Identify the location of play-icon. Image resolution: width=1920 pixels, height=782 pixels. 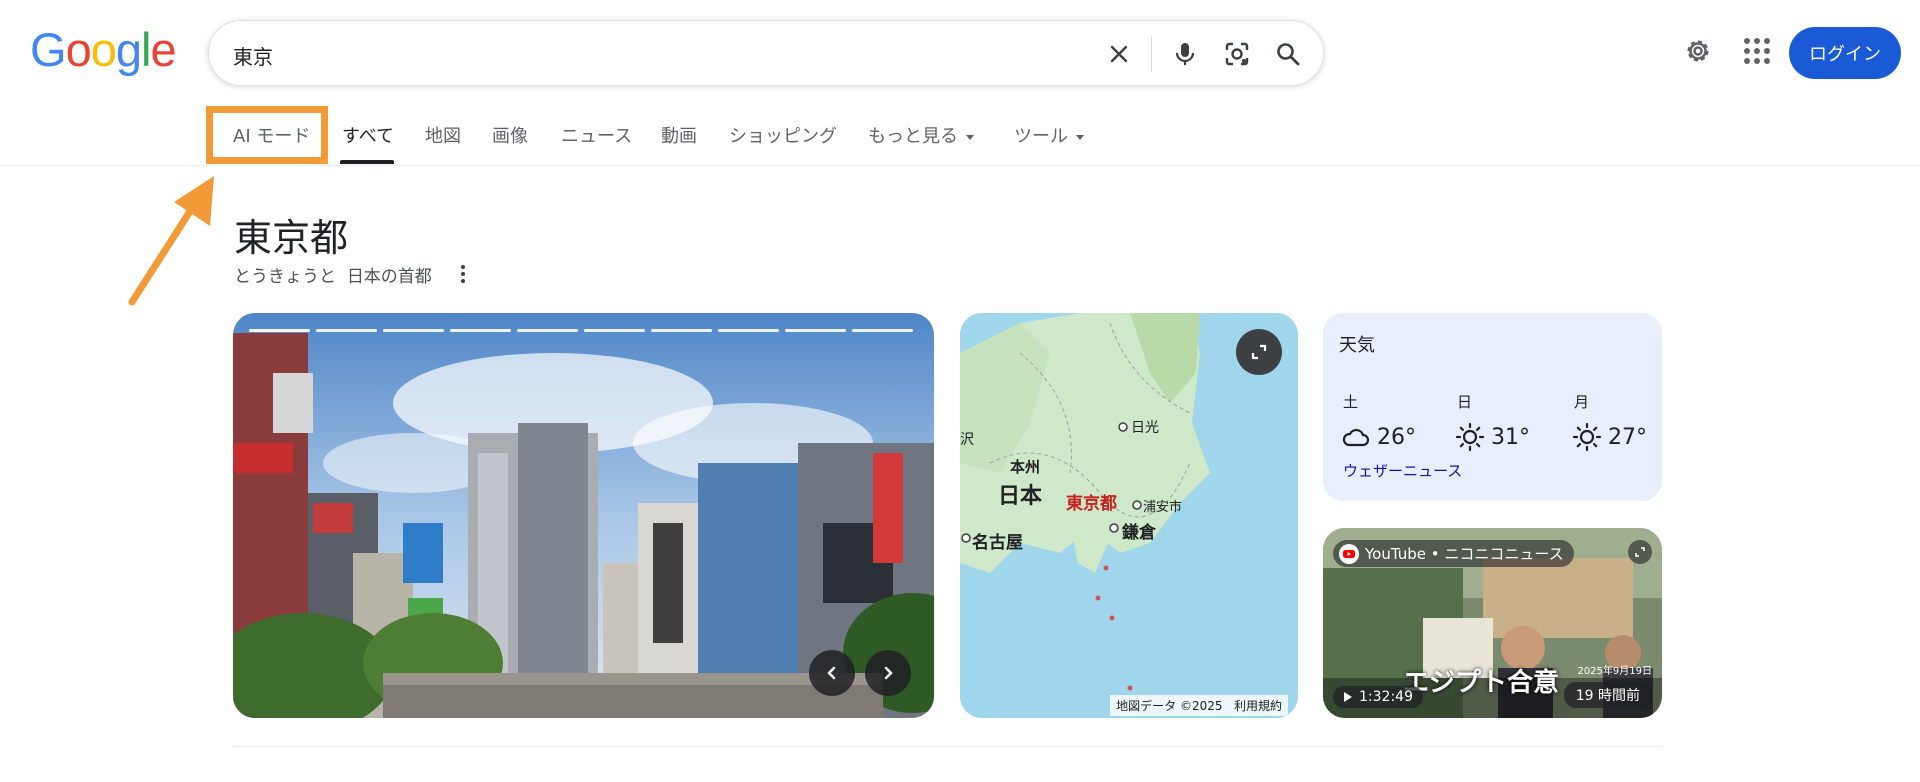
(1348, 697).